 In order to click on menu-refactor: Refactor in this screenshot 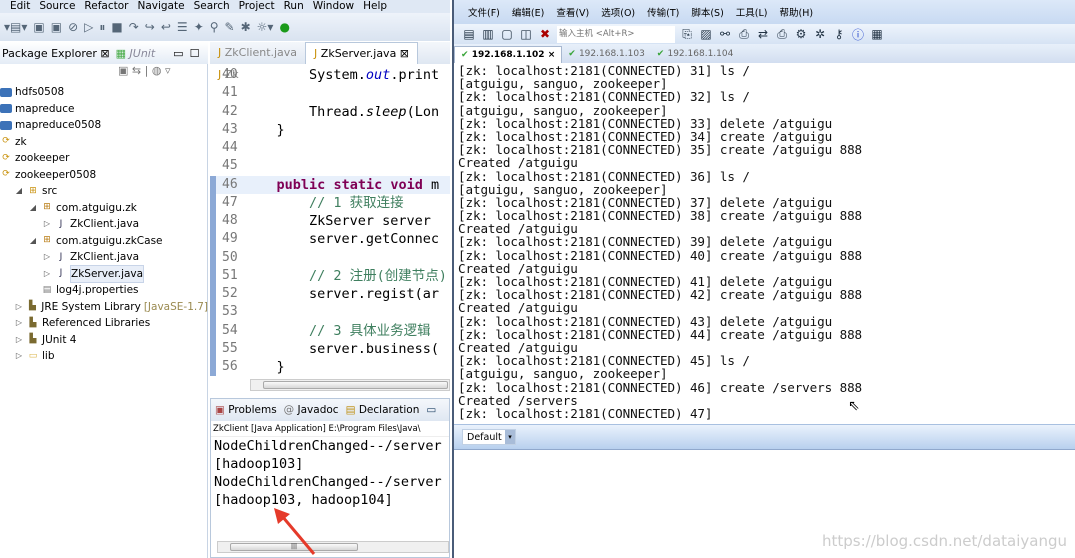, I will do `click(106, 6)`.